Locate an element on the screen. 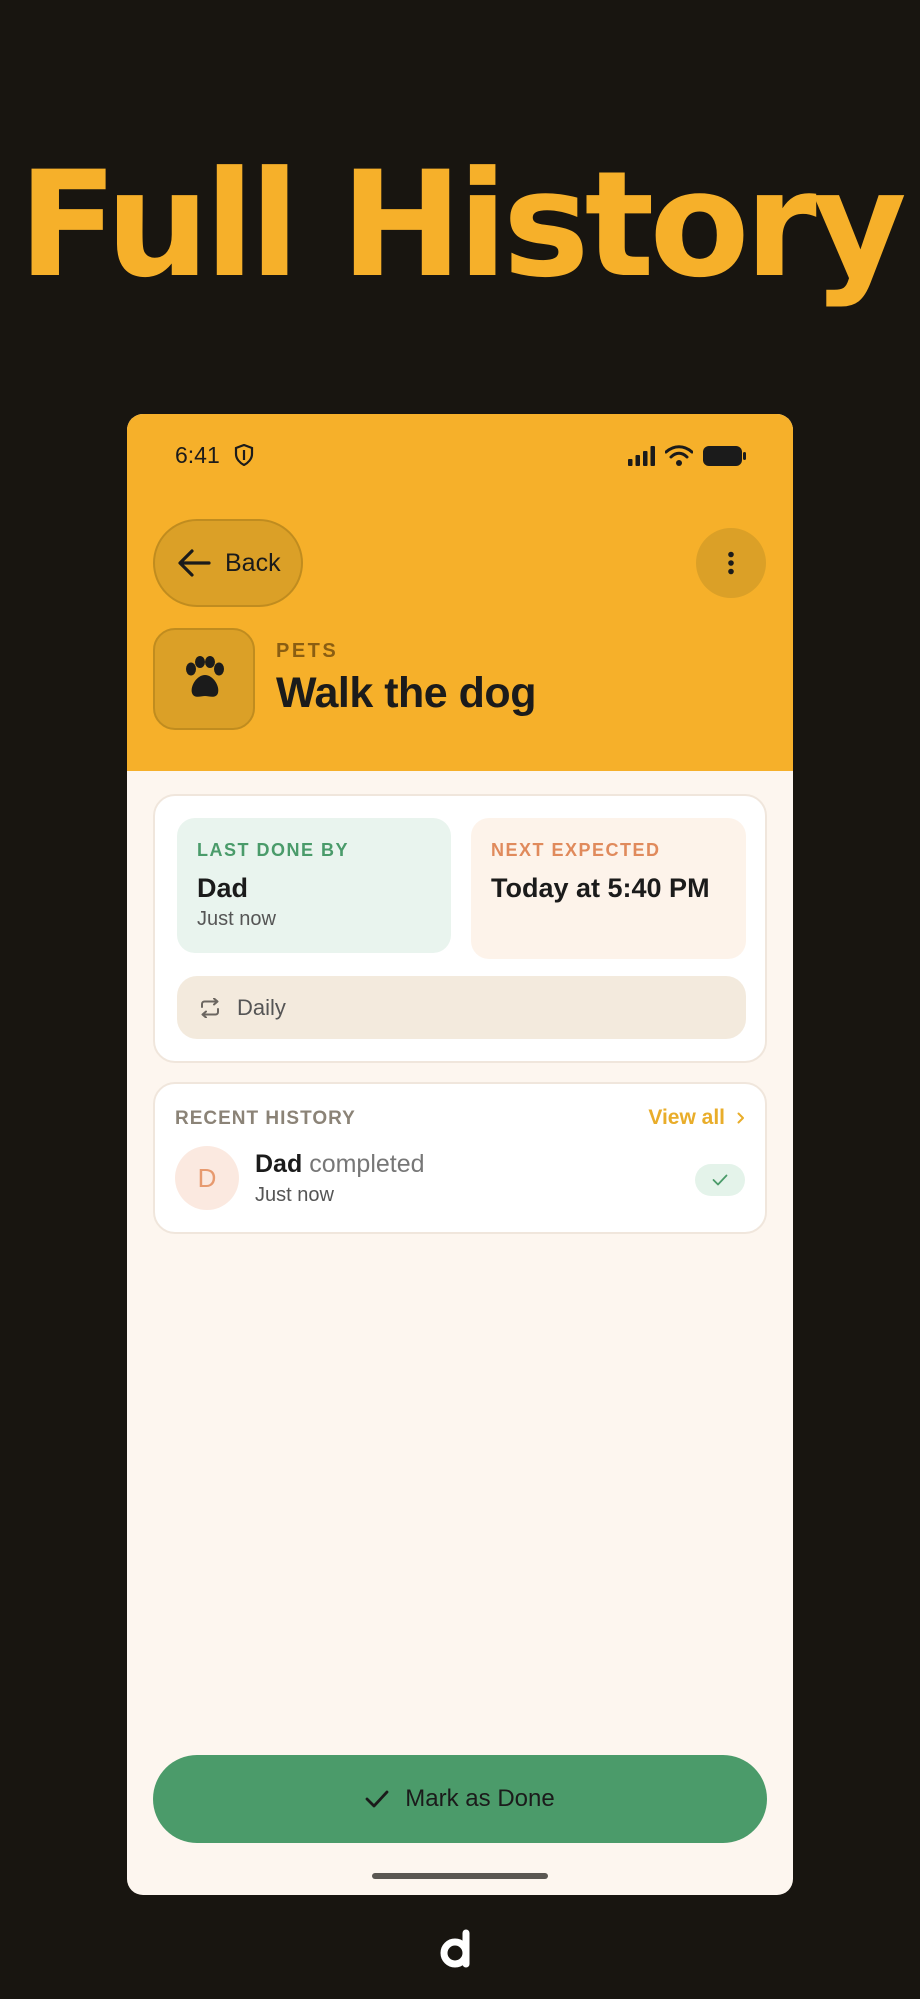  next-expected-label: NEXT EXPECTED is located at coordinates (576, 850).